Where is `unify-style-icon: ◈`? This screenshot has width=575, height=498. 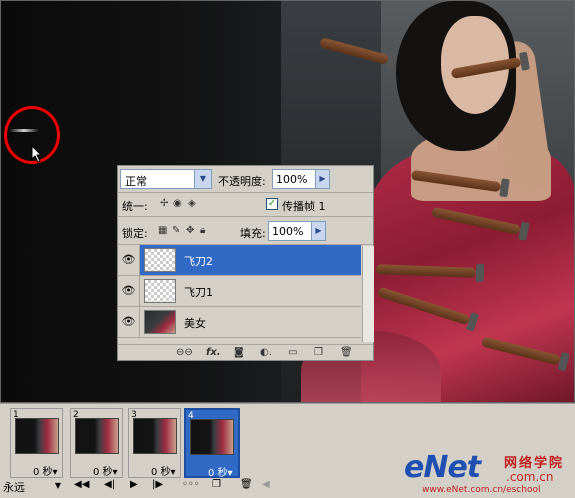
unify-style-icon: ◈ is located at coordinates (192, 203).